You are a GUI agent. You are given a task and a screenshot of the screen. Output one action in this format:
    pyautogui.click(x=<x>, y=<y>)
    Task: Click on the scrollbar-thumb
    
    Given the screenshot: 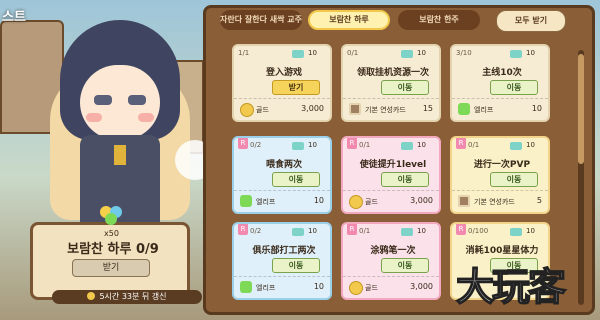 What is the action you would take?
    pyautogui.click(x=581, y=109)
    